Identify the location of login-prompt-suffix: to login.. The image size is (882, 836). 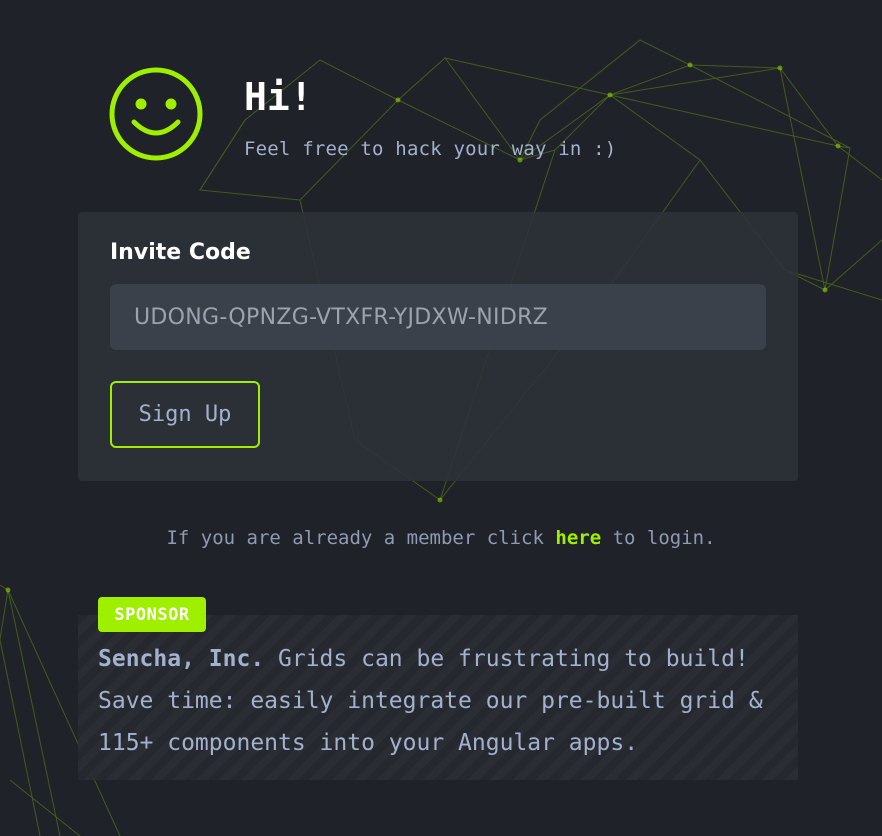
(658, 538).